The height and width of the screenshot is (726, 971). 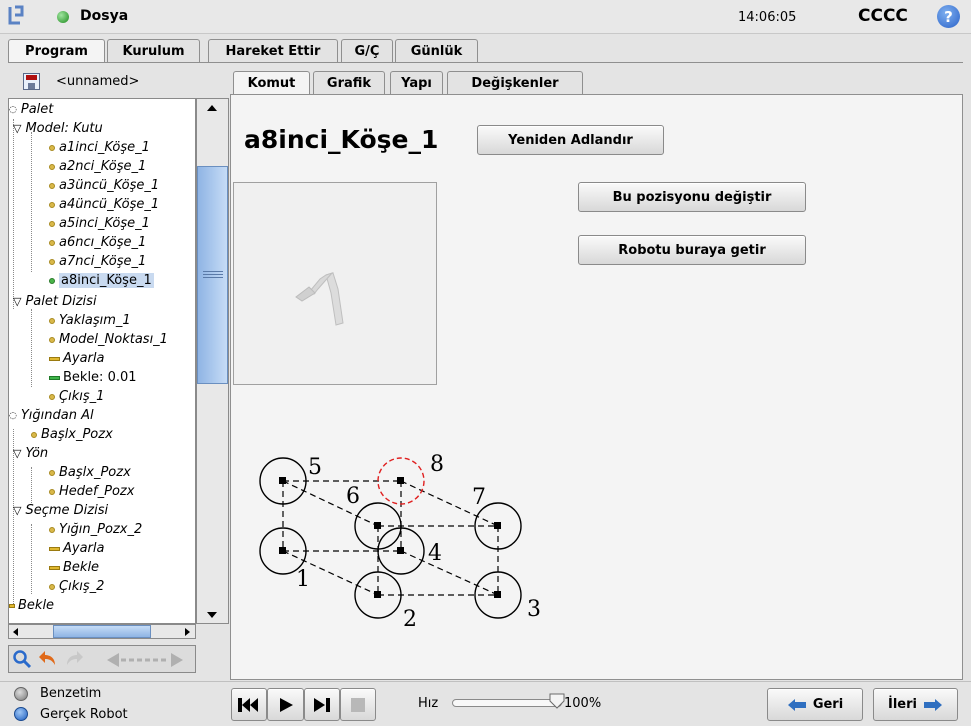 What do you see at coordinates (335, 283) in the screenshot?
I see `robot-preview` at bounding box center [335, 283].